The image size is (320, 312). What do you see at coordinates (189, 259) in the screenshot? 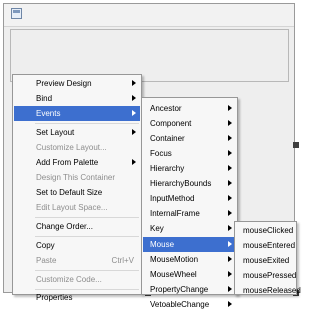
I see `events-item-mousemotion: MouseMotion` at bounding box center [189, 259].